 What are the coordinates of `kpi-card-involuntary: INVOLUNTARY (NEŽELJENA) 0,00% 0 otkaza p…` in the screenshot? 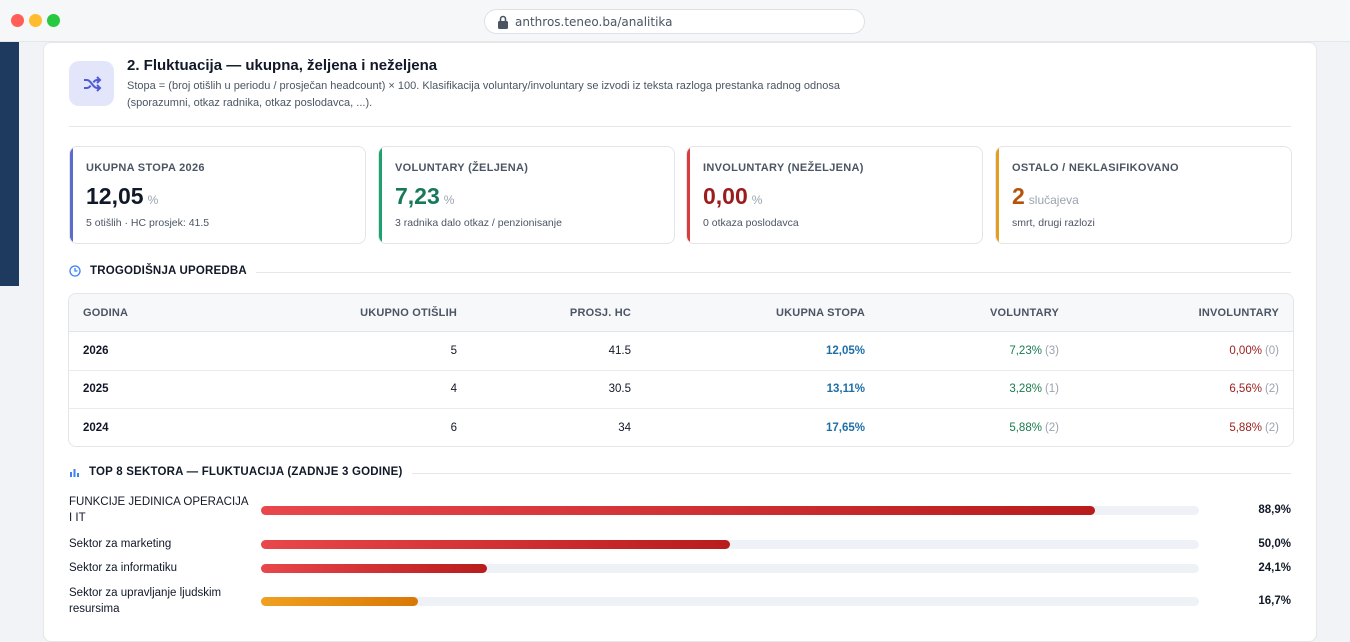 It's located at (834, 195).